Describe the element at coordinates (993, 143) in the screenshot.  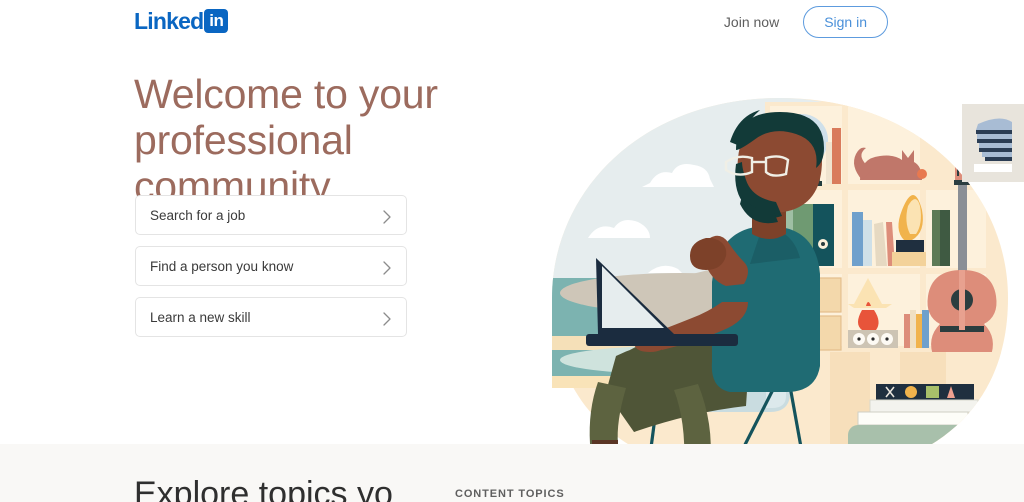
I see `framed-art-decor` at that location.